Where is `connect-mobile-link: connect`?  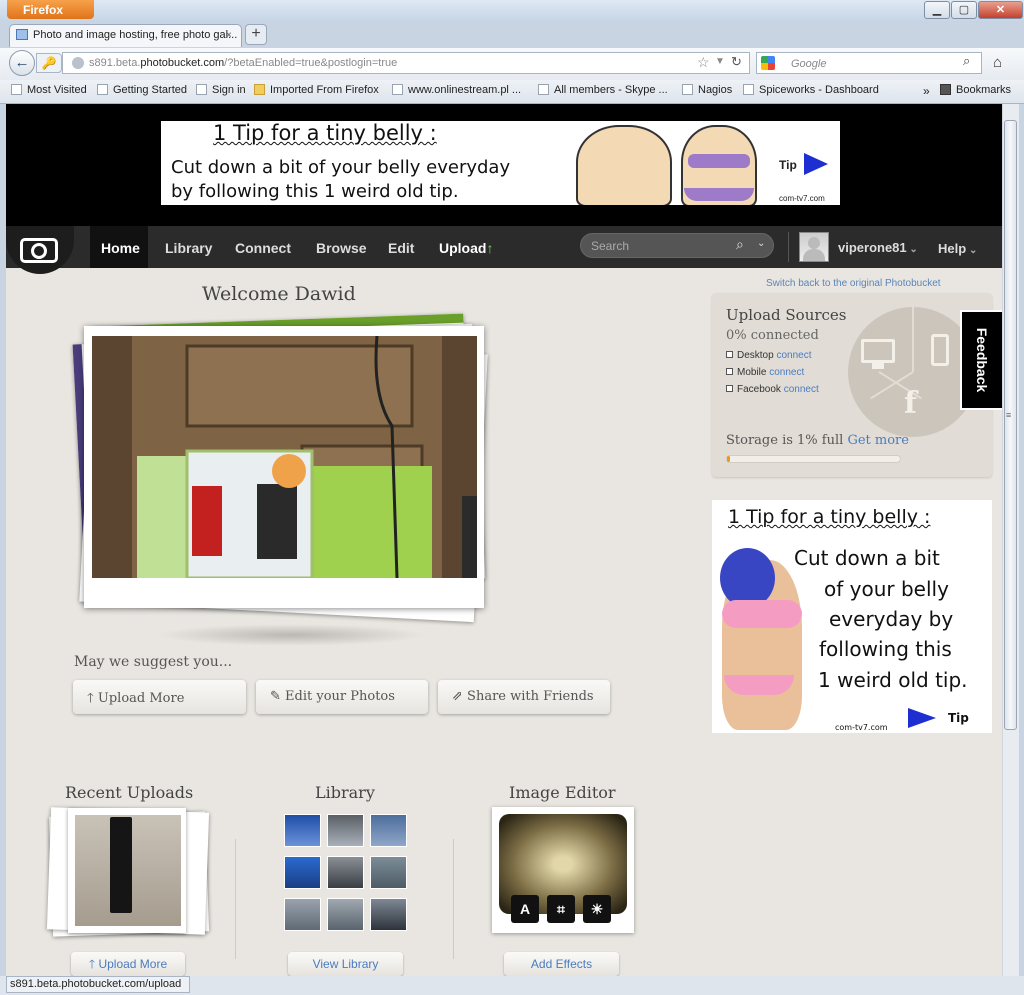 connect-mobile-link: connect is located at coordinates (786, 372).